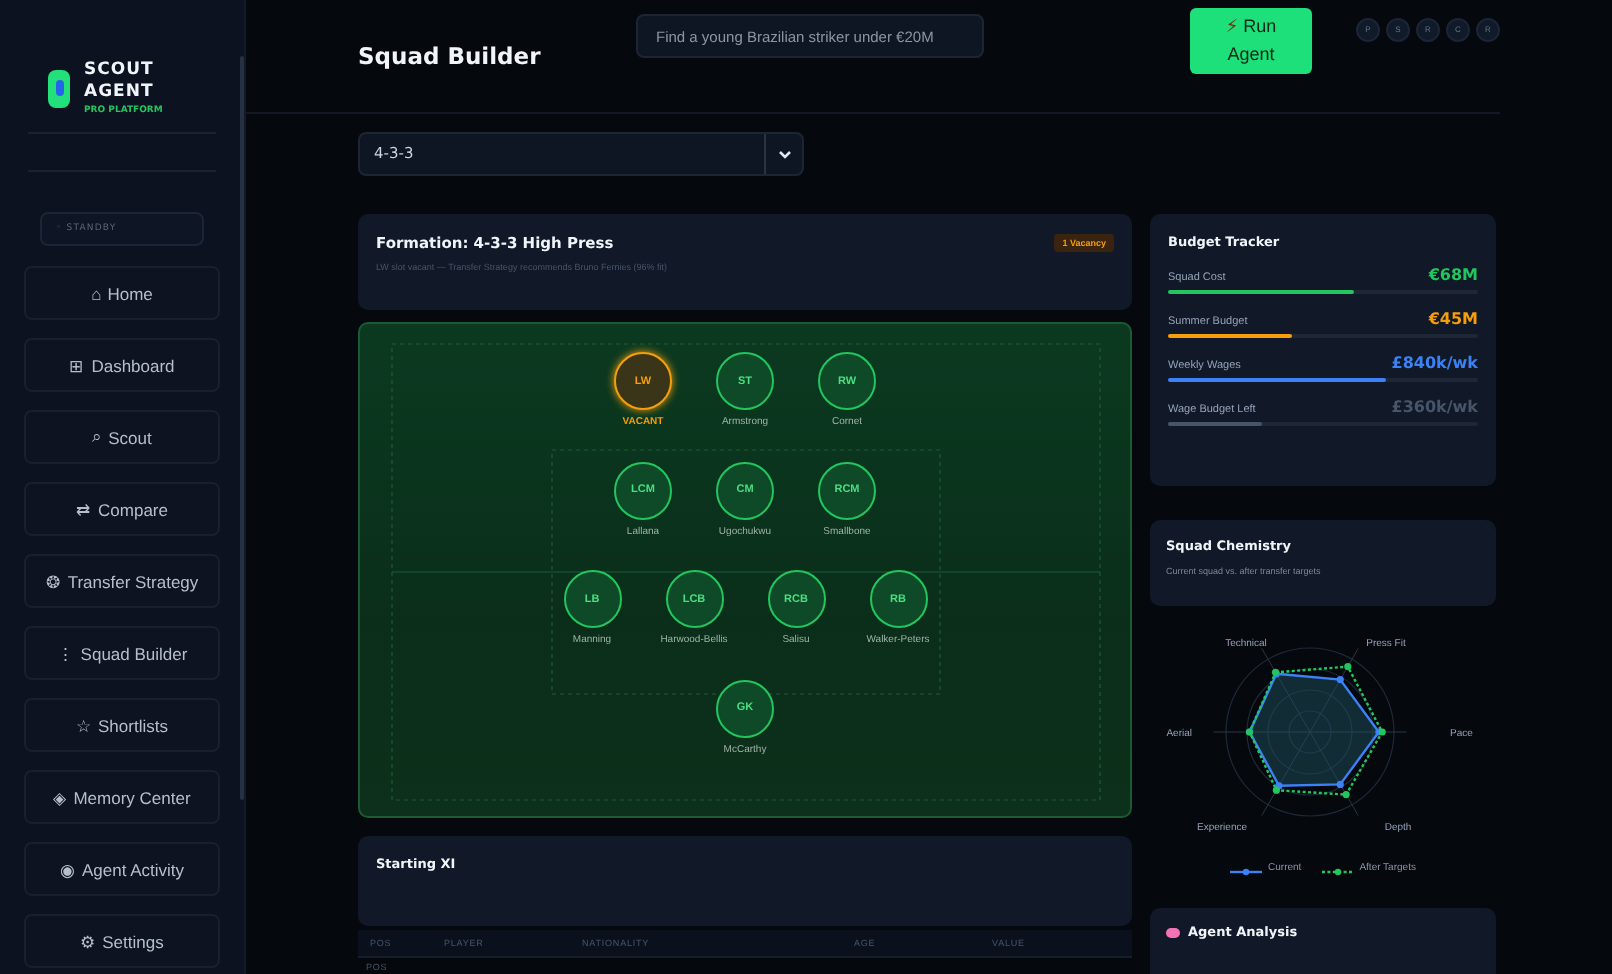 Image resolution: width=1612 pixels, height=974 pixels. Describe the element at coordinates (122, 725) in the screenshot. I see `nav-item: ☆ Shortlists` at that location.